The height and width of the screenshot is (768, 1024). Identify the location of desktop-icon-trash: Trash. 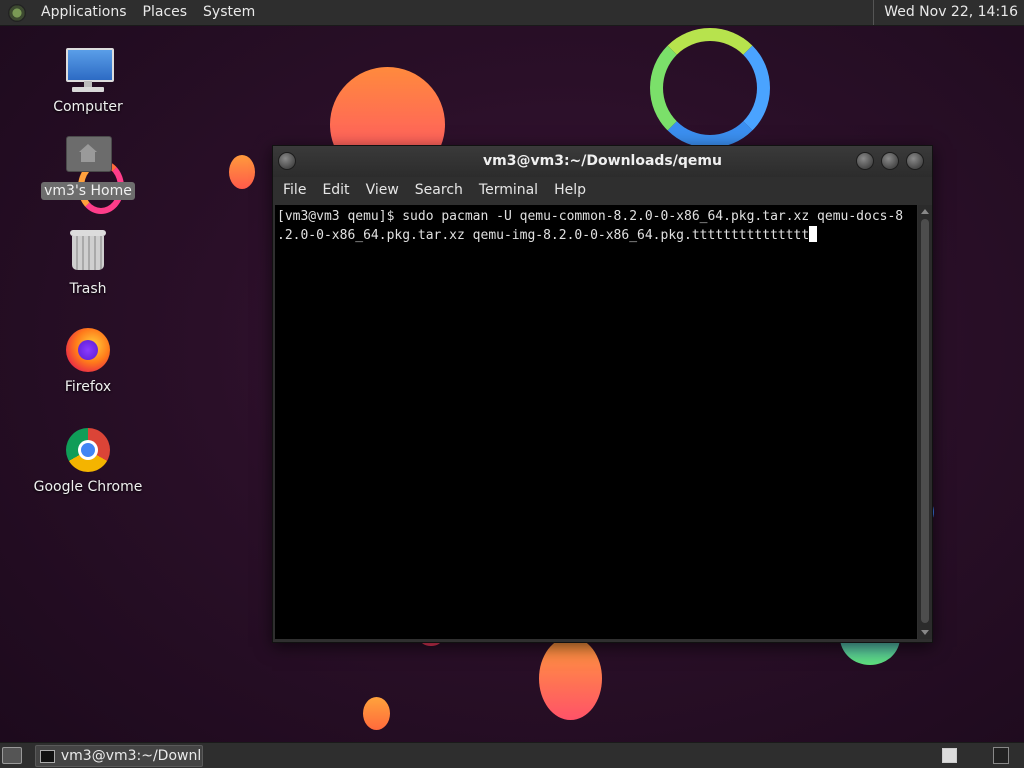
(88, 263).